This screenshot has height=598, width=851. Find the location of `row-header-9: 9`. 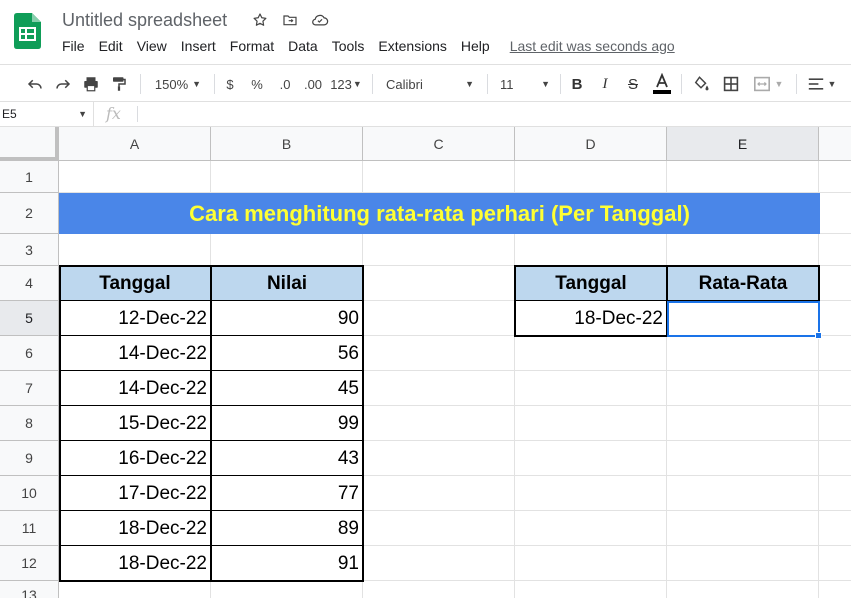

row-header-9: 9 is located at coordinates (29, 458).